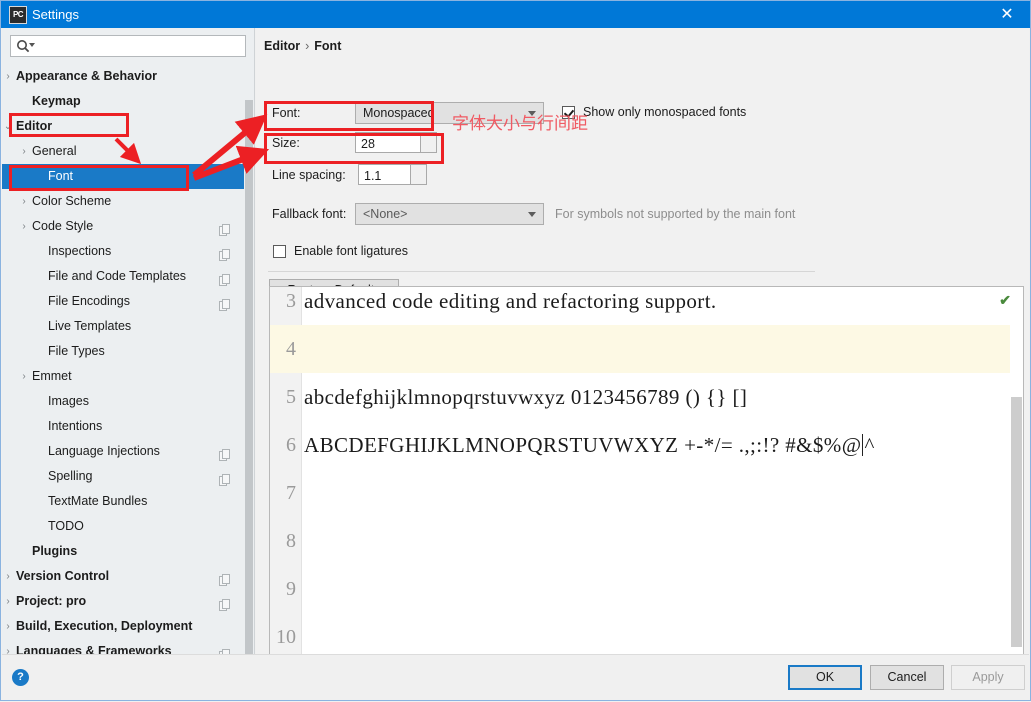 The height and width of the screenshot is (702, 1031). I want to click on chevron-down-icon, so click(32, 45).